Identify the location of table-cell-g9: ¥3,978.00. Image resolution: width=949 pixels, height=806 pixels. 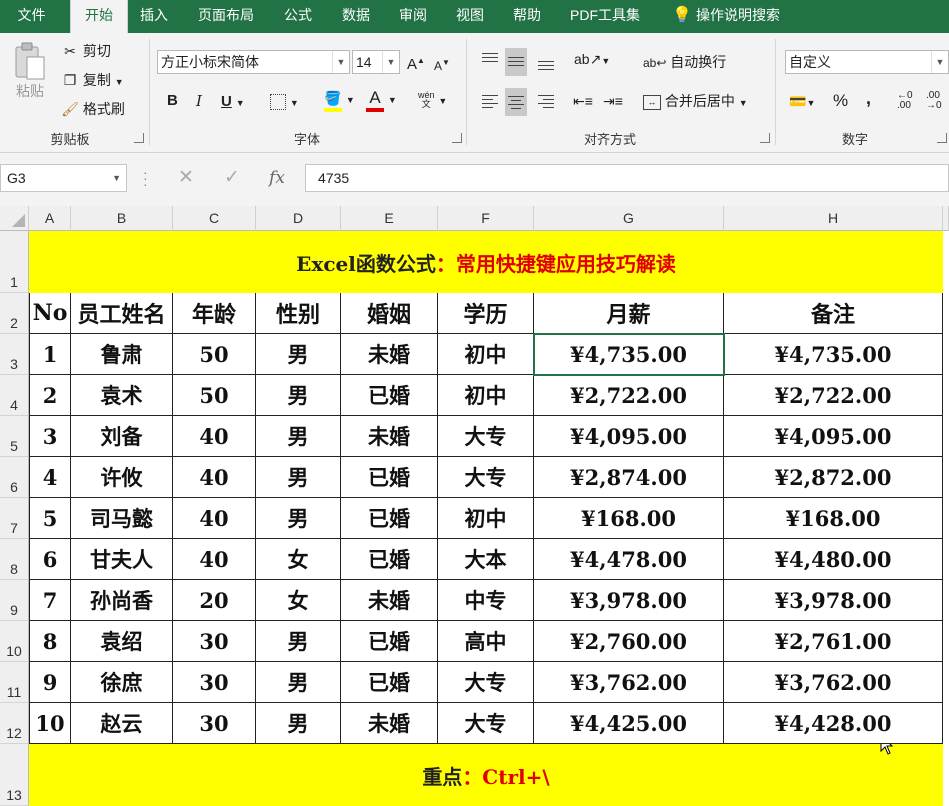
(629, 600).